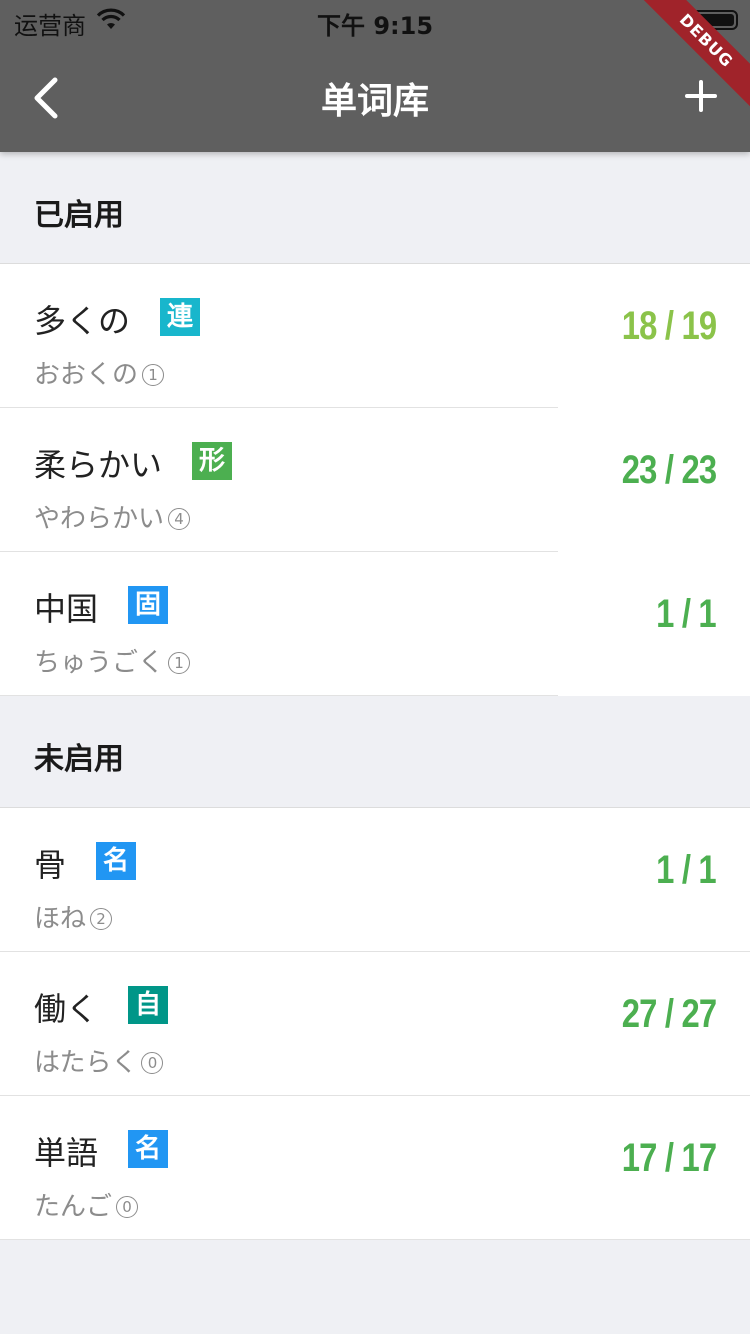 The width and height of the screenshot is (750, 1334). Describe the element at coordinates (99, 519) in the screenshot. I see `reading-text: やわらかい` at that location.